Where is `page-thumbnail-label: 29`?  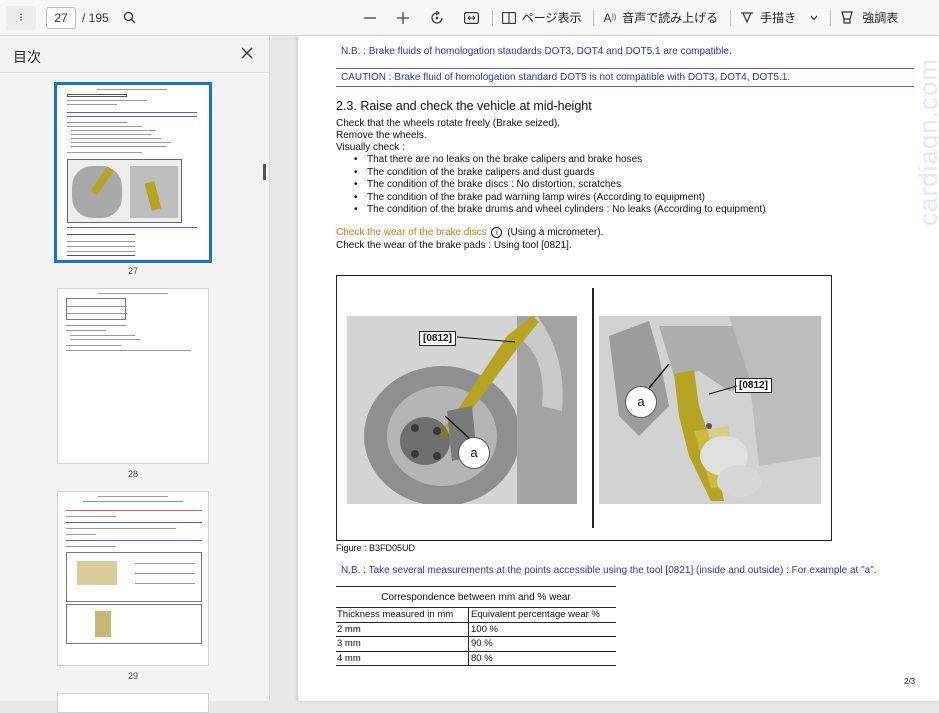
page-thumbnail-label: 29 is located at coordinates (132, 676).